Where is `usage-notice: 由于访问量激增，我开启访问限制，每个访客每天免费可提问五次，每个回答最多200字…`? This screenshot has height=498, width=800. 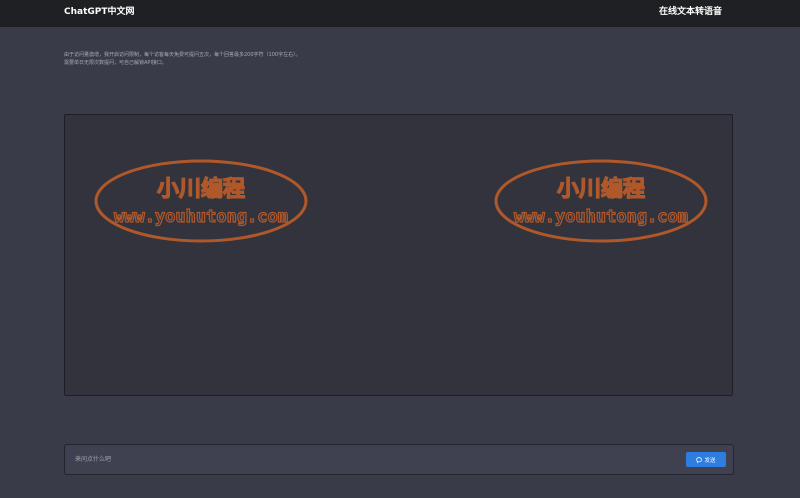
usage-notice: 由于访问量激增，我开启访问限制，每个访客每天免费可提问五次，每个回答最多200字… is located at coordinates (182, 59).